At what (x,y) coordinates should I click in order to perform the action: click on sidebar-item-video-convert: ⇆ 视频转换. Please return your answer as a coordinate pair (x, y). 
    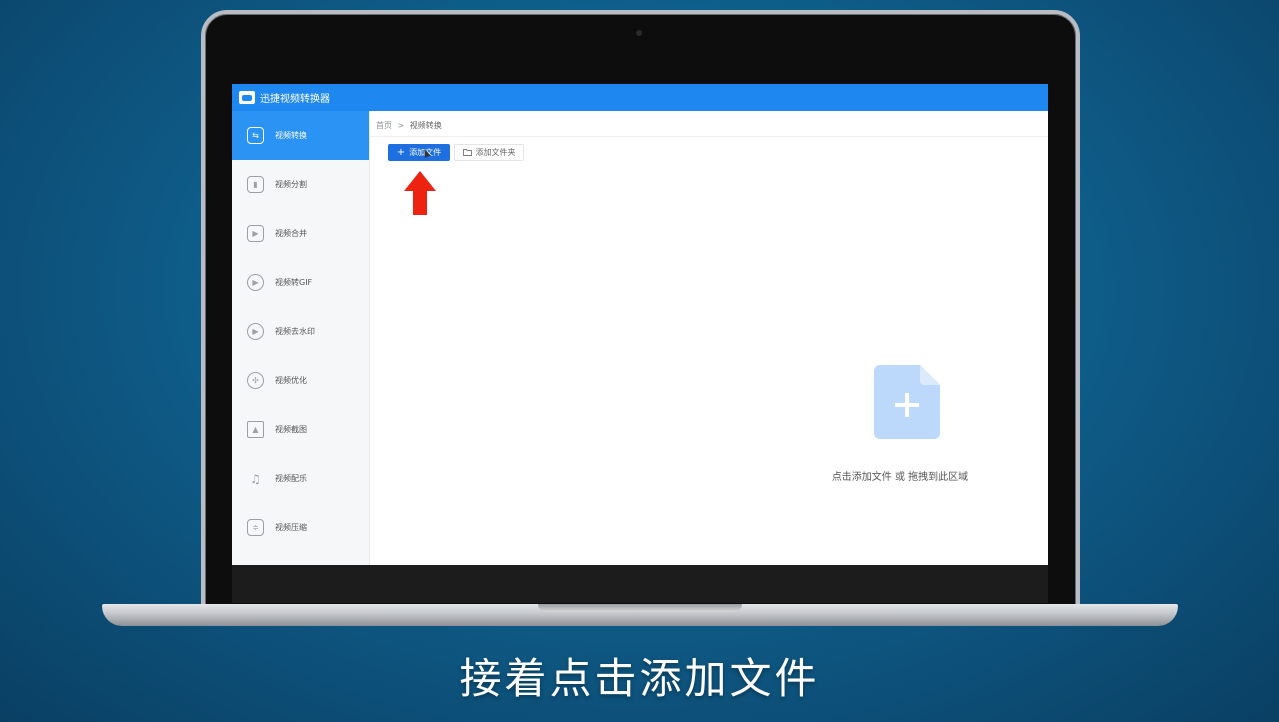
    Looking at the image, I should click on (300, 135).